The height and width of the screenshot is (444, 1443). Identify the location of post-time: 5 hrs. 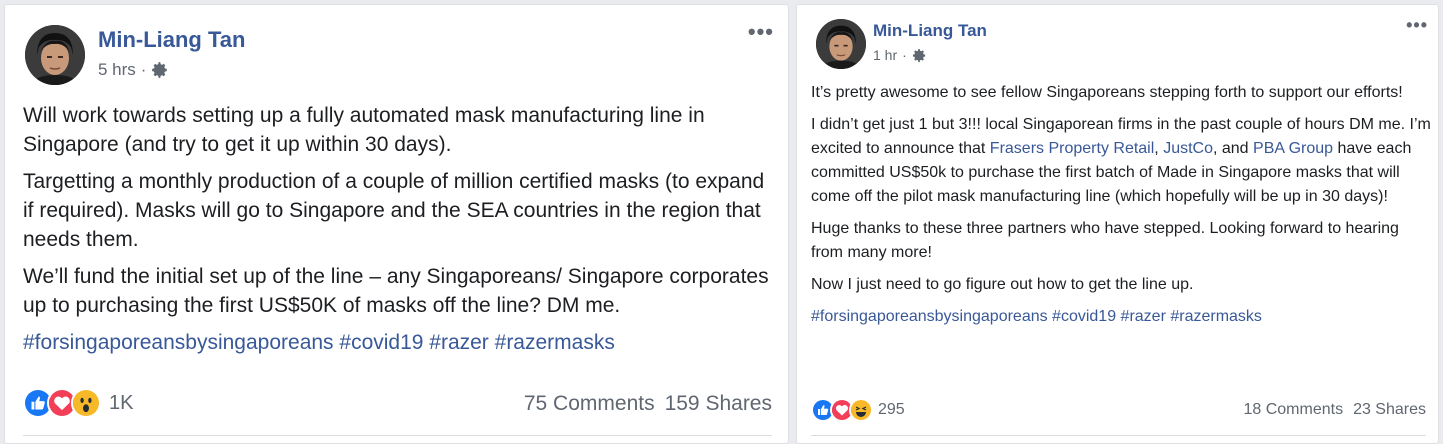
(117, 70).